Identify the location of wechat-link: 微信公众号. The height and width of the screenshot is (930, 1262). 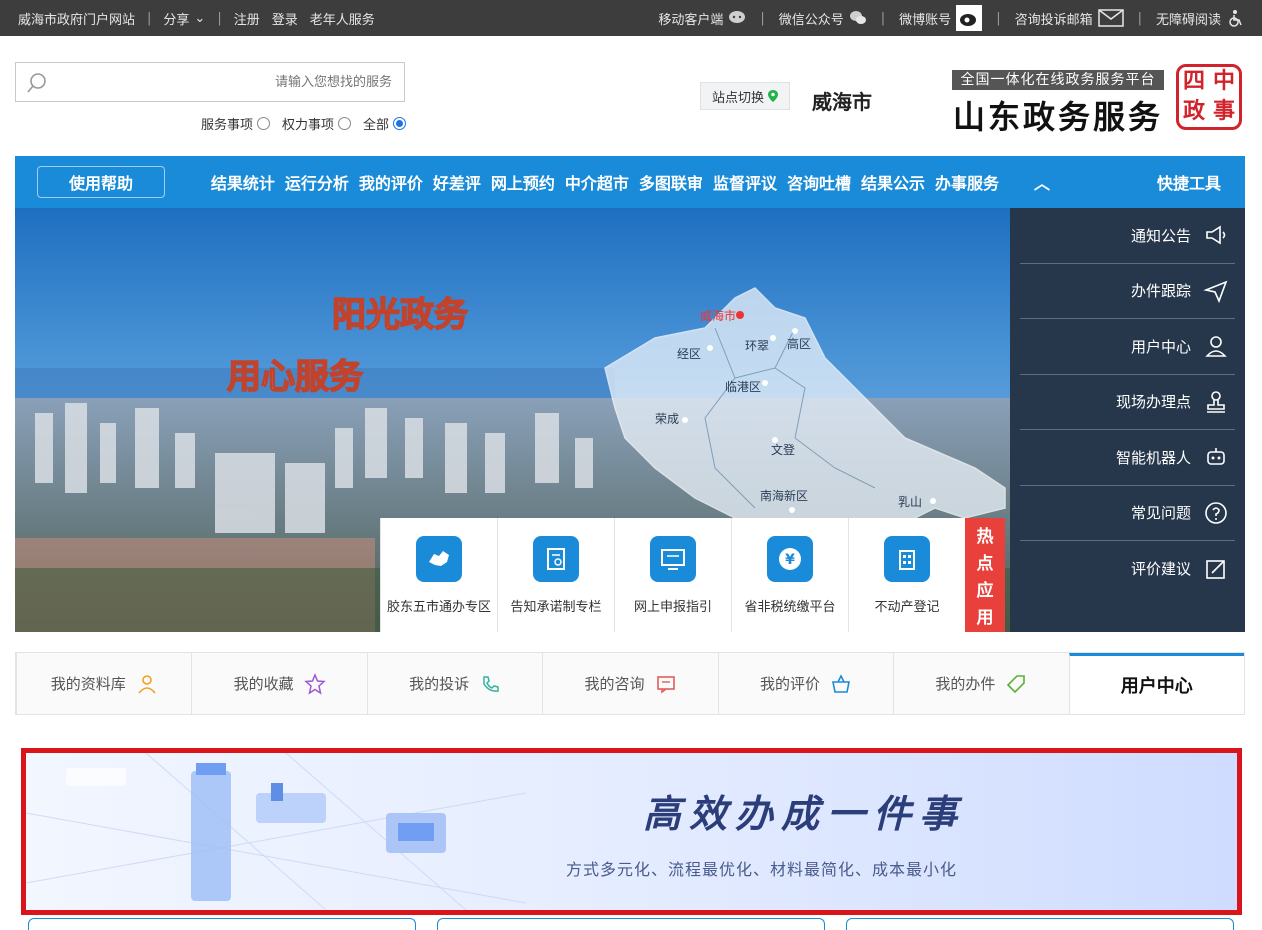
(823, 18).